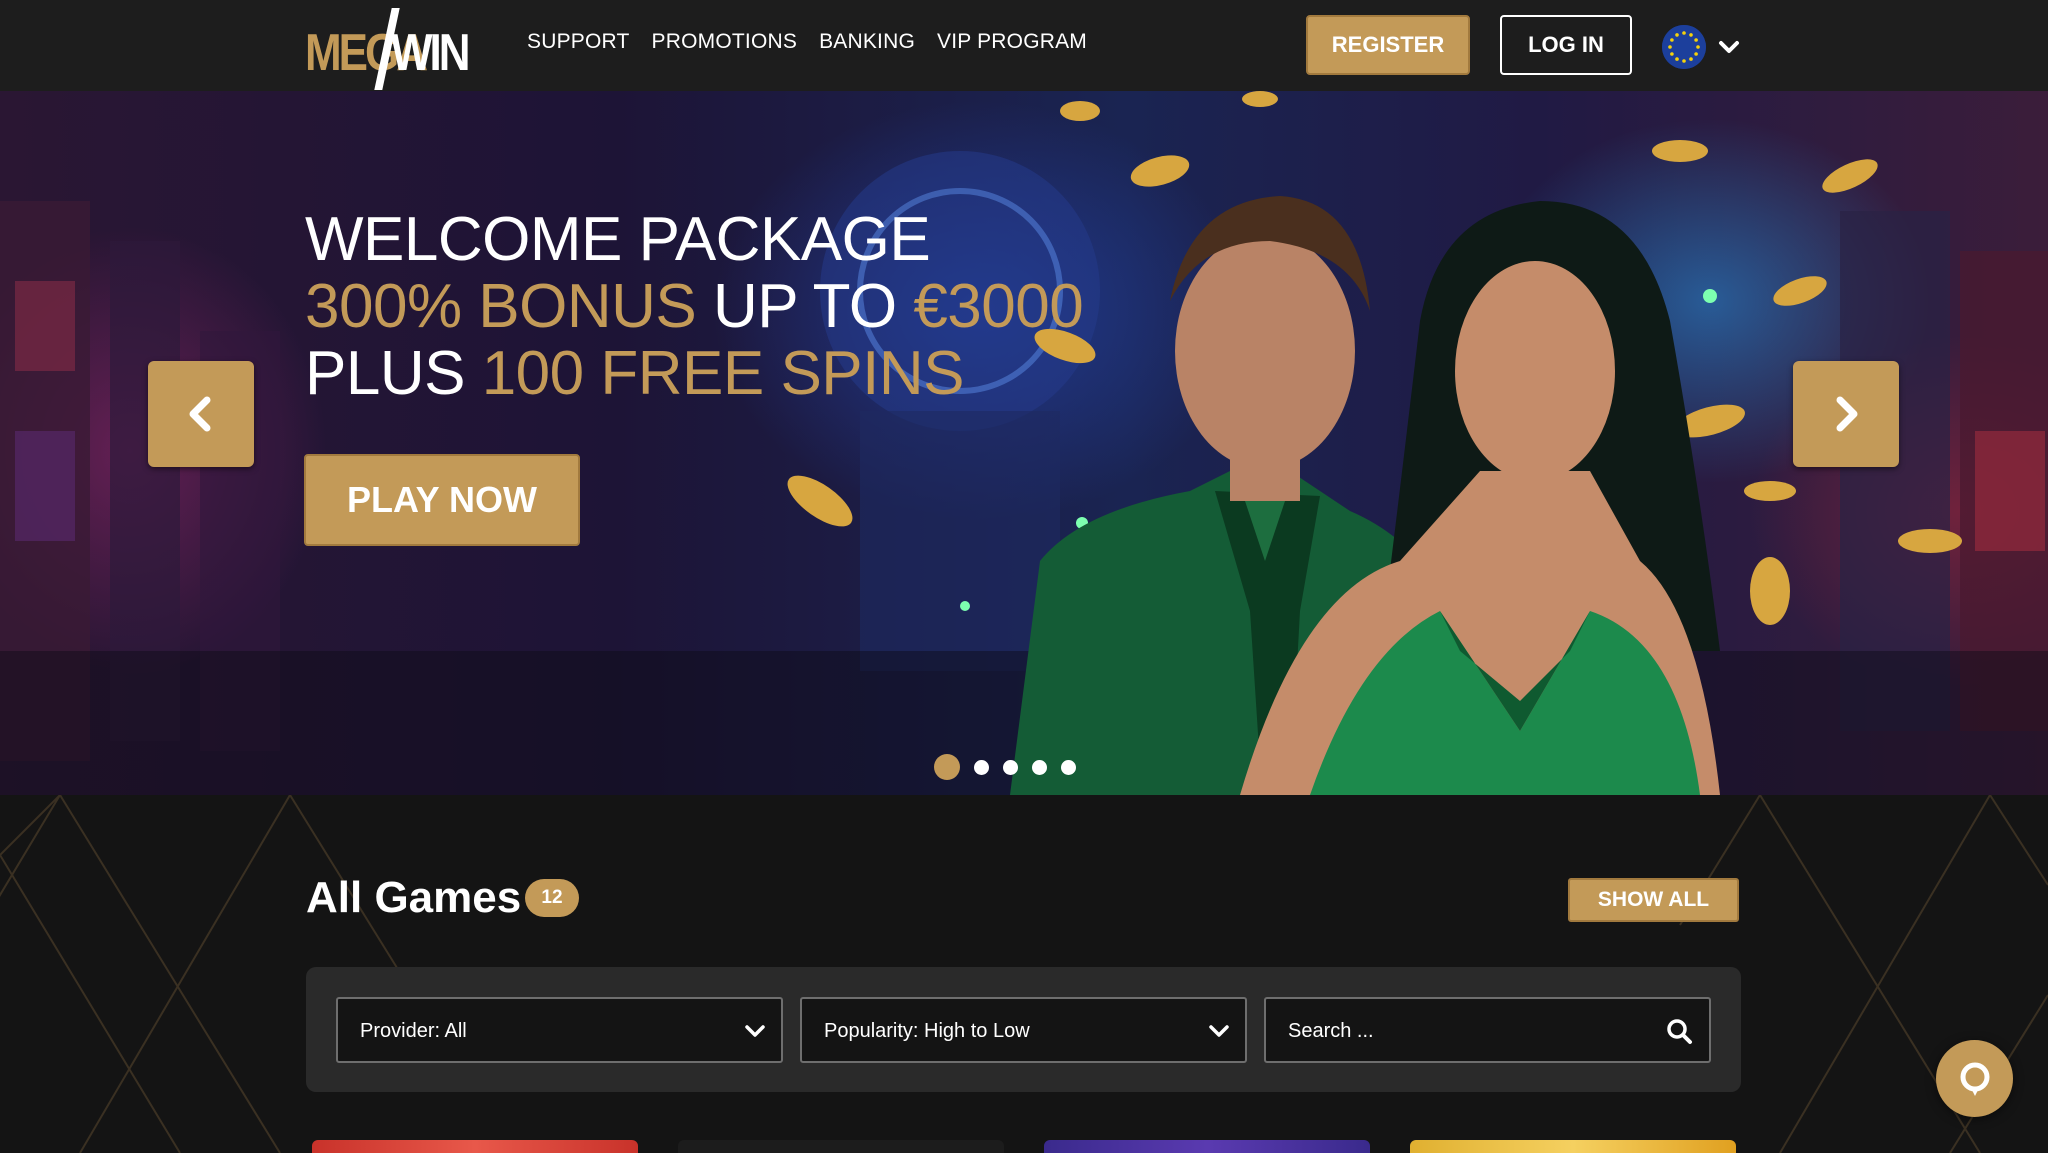 The height and width of the screenshot is (1153, 2048). I want to click on carousel-dots, so click(1005, 767).